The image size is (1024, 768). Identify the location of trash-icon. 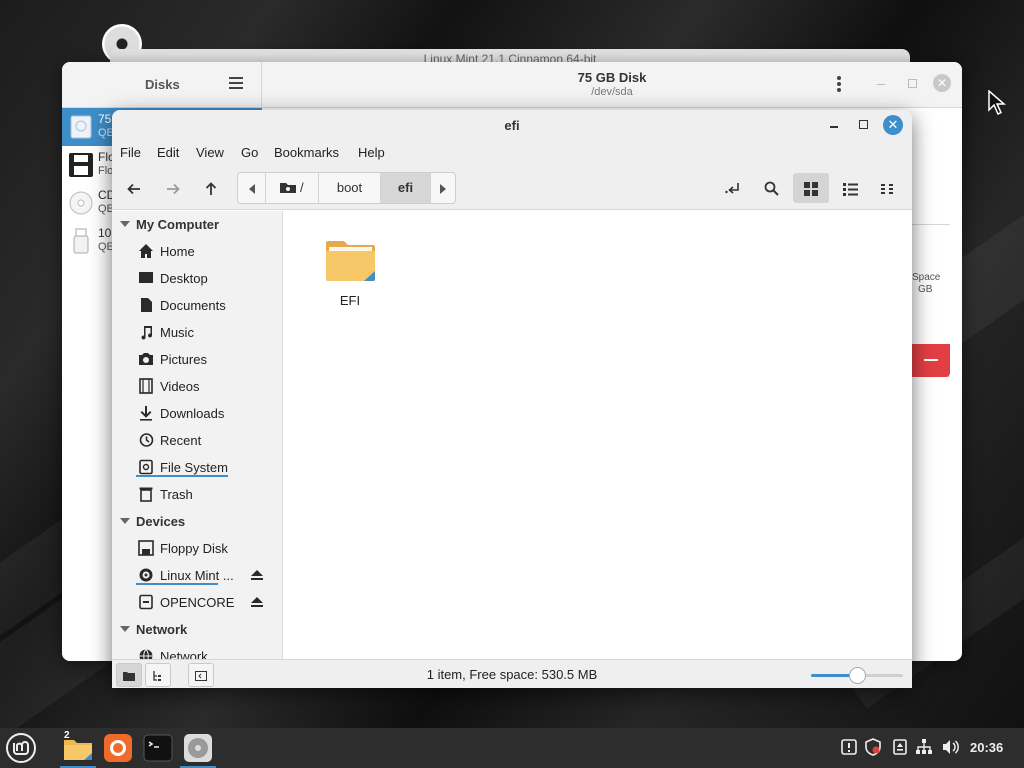
(146, 494).